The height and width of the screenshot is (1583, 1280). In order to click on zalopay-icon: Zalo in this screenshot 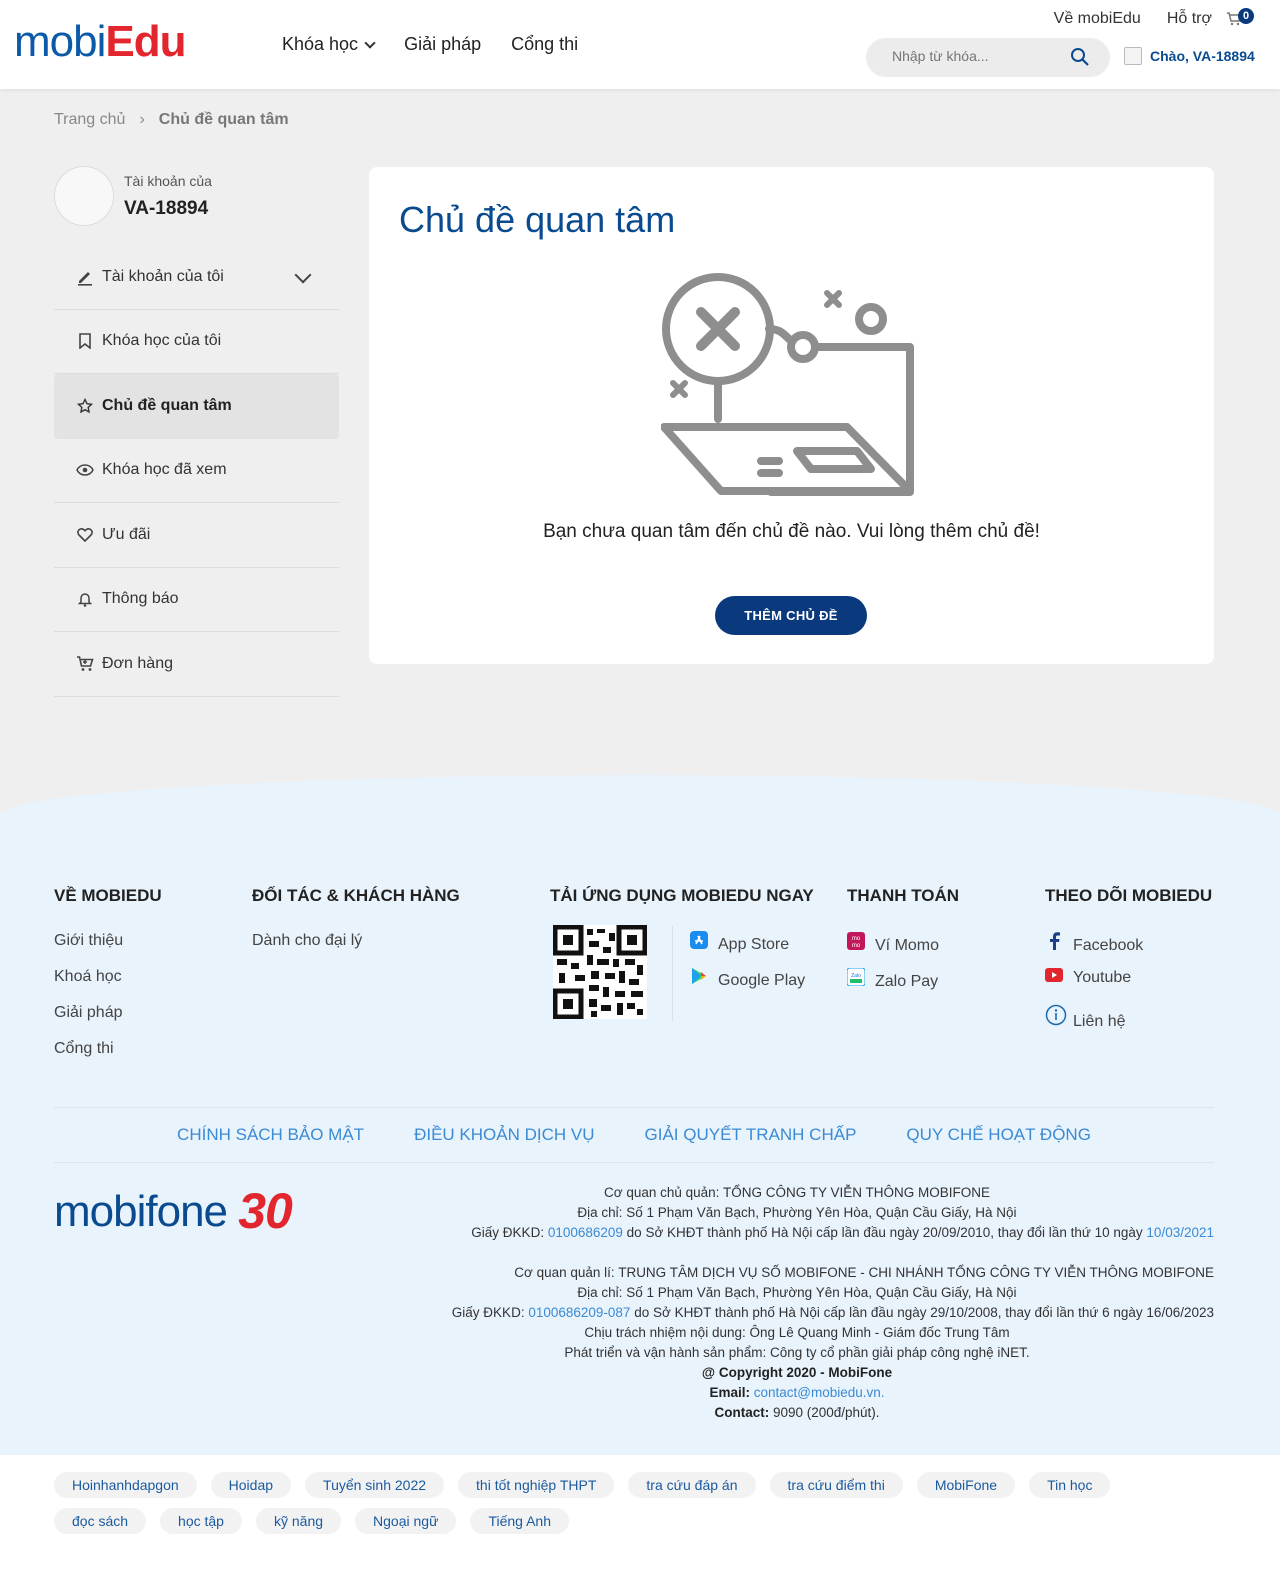, I will do `click(856, 978)`.